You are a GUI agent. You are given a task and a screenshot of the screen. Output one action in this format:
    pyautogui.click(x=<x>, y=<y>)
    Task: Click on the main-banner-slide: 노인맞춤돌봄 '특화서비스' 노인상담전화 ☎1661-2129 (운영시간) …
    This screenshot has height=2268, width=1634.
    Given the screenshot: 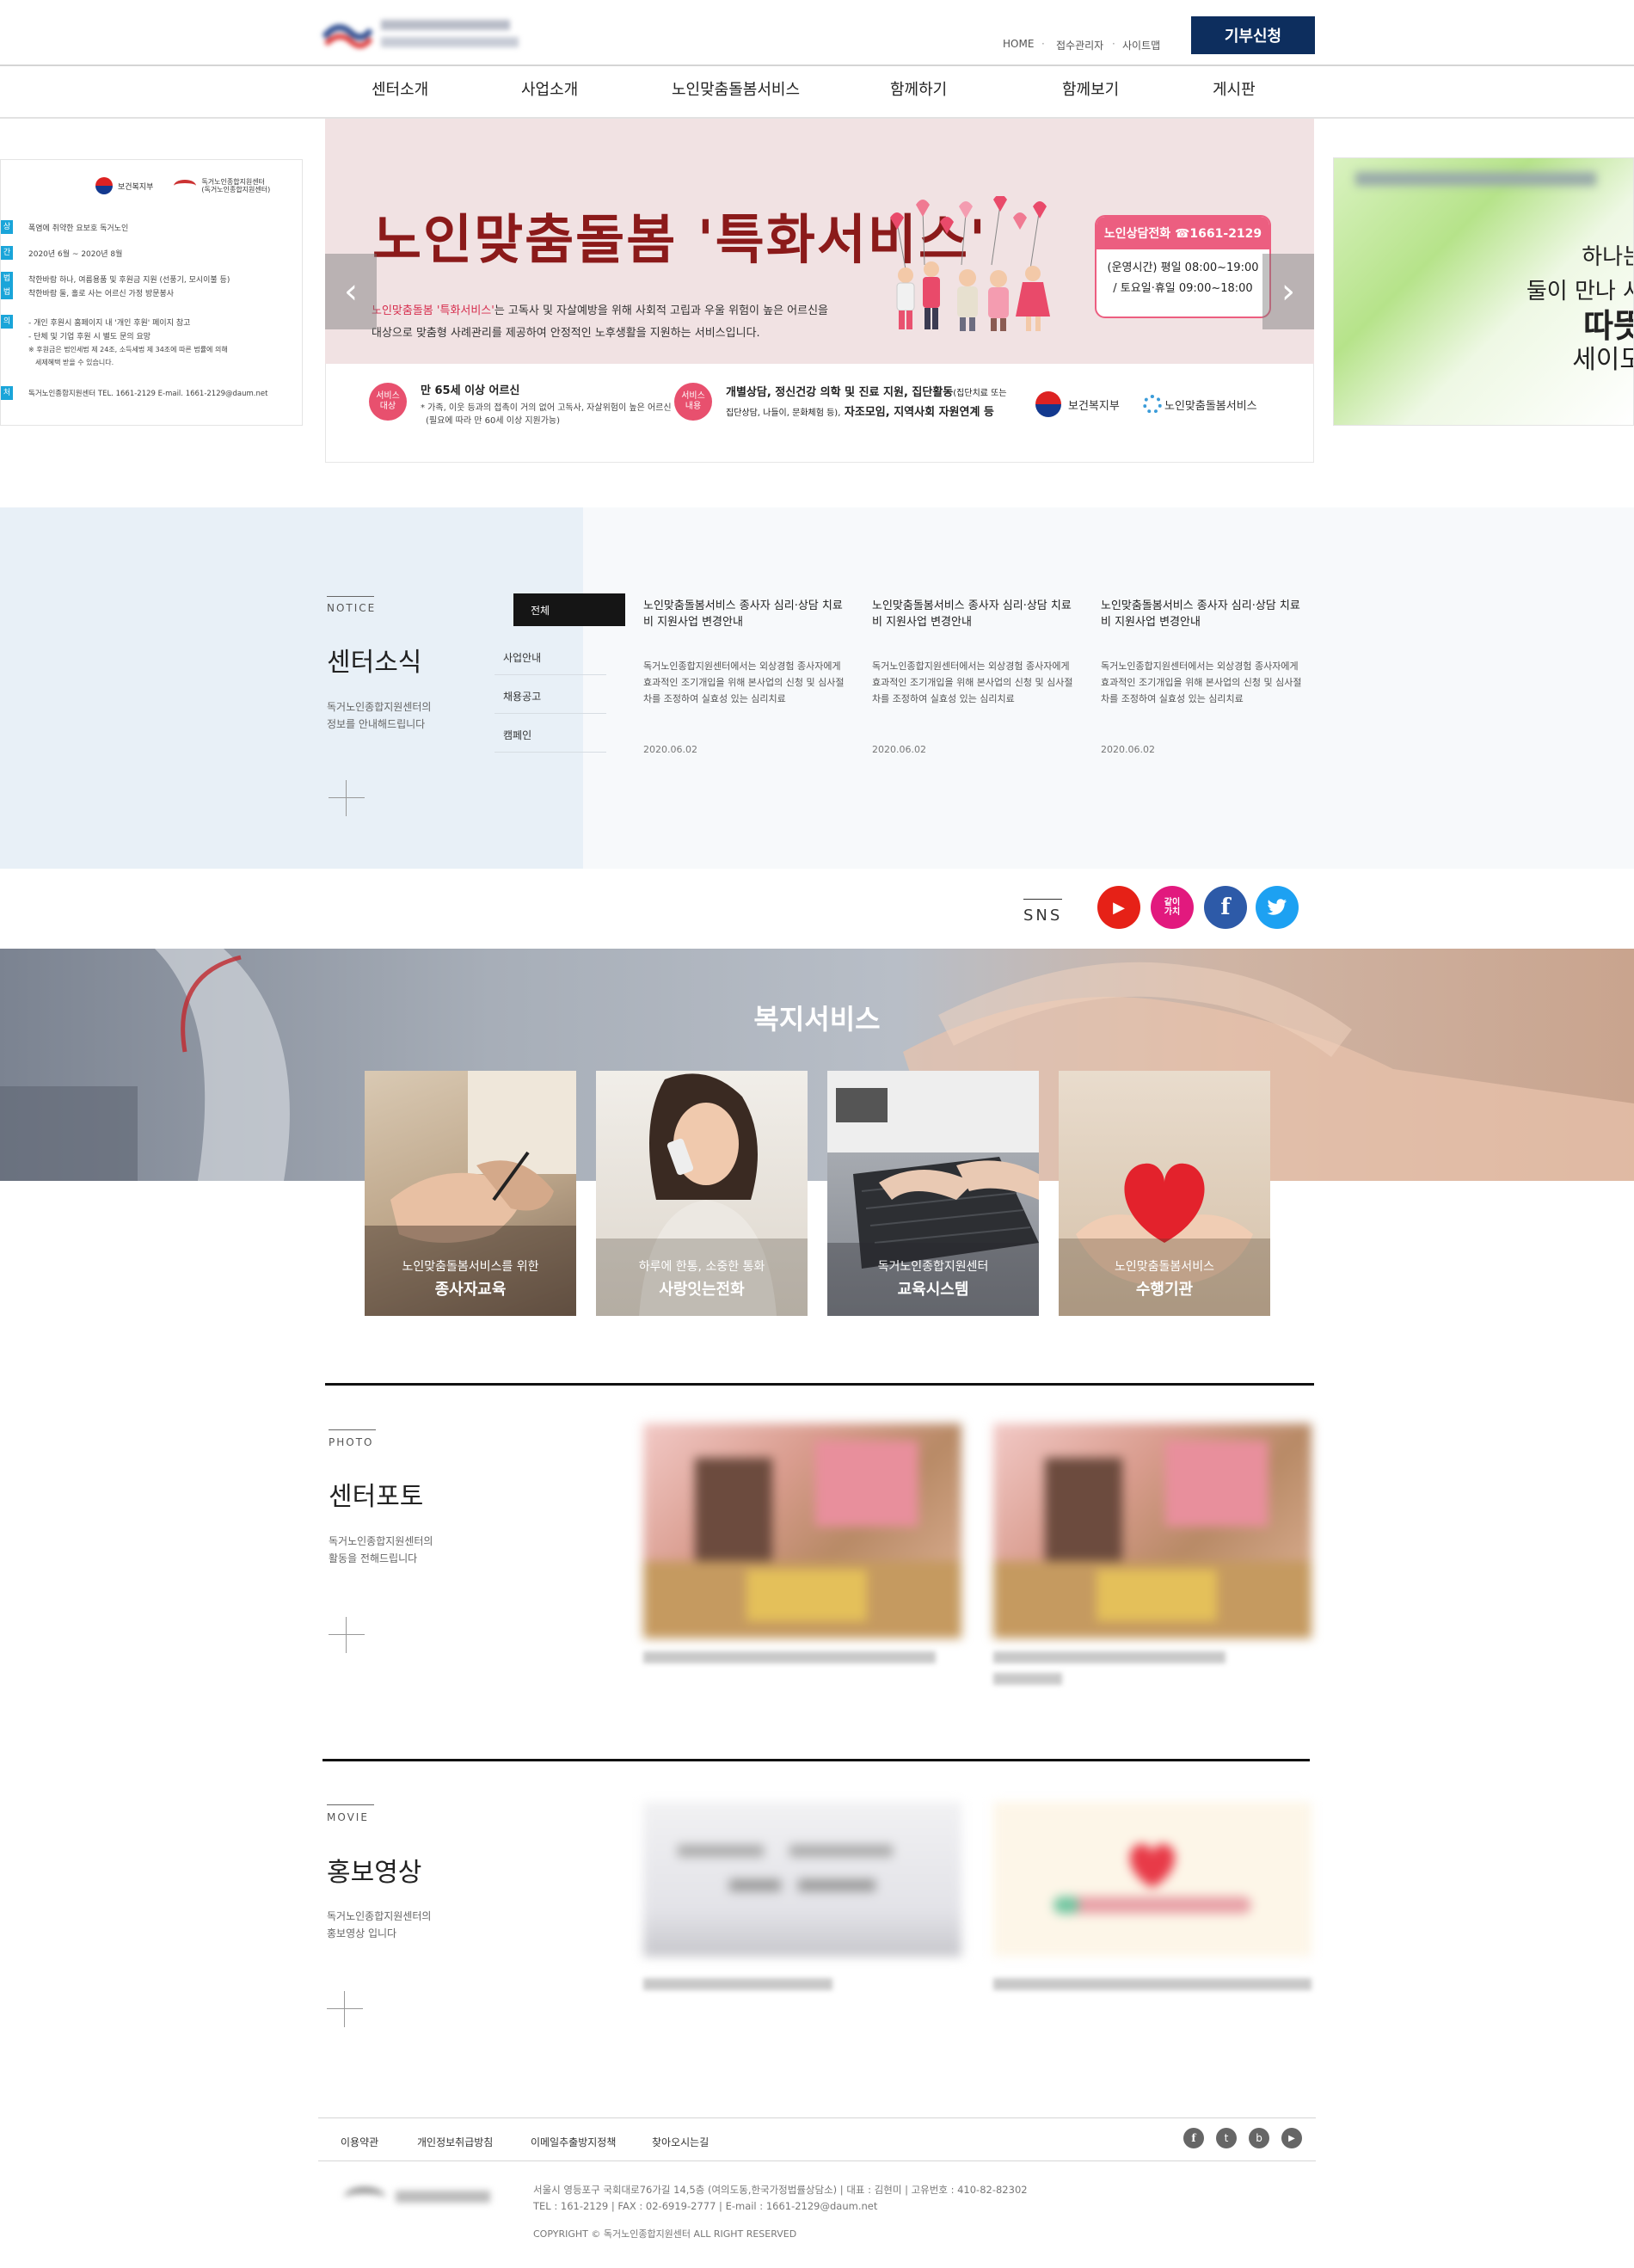 What is the action you would take?
    pyautogui.click(x=819, y=291)
    